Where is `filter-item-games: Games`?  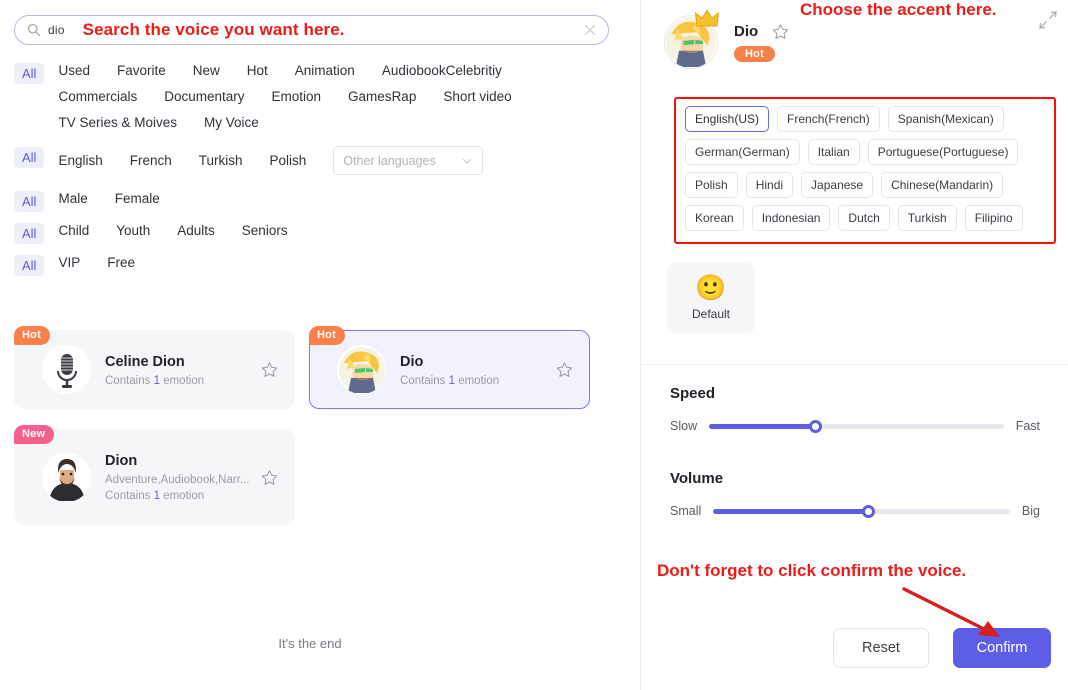 filter-item-games: Games is located at coordinates (370, 96).